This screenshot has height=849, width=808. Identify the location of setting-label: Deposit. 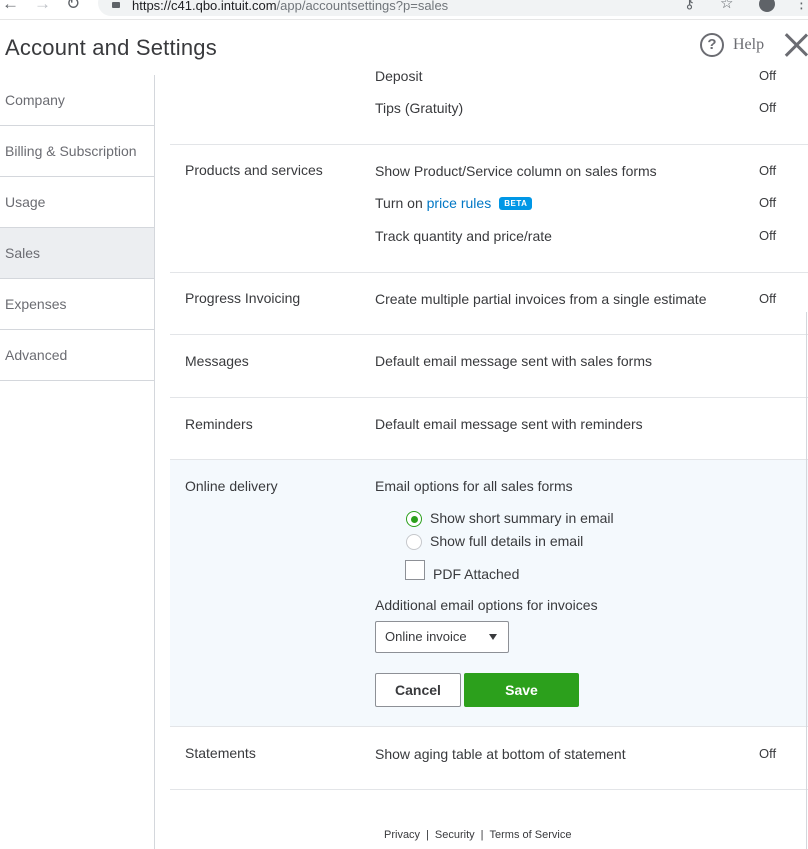
(399, 76).